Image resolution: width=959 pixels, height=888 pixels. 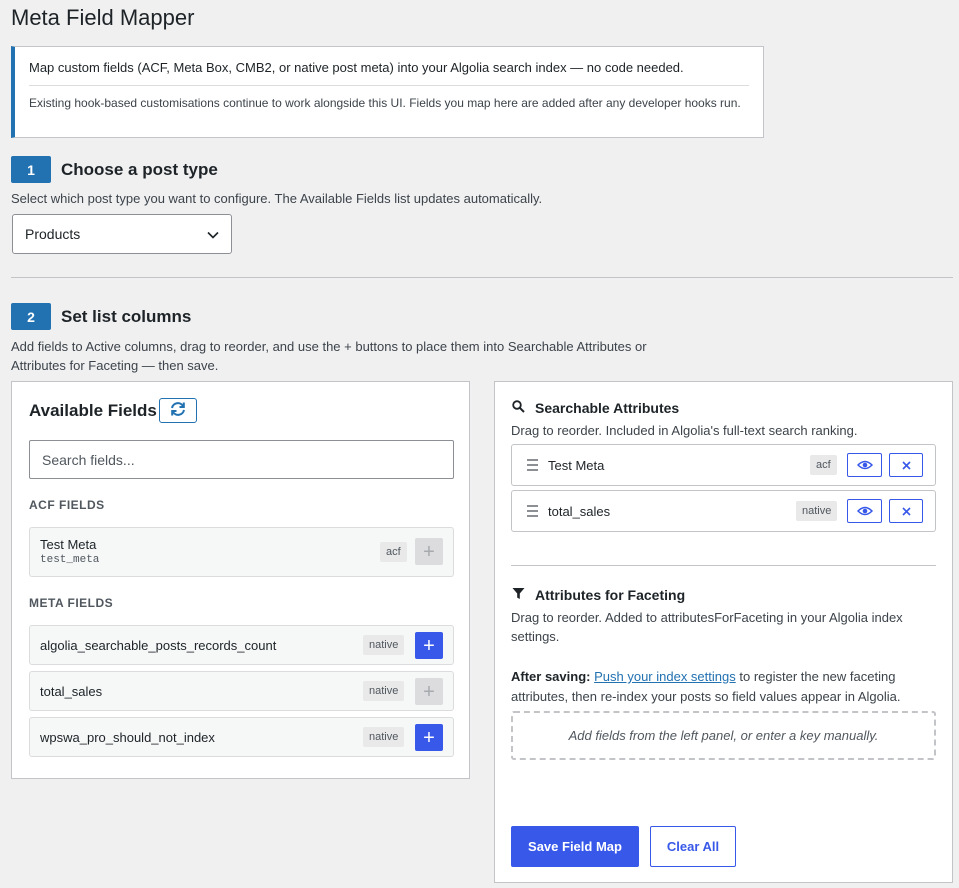 What do you see at coordinates (68, 544) in the screenshot?
I see `field-name: Test Meta` at bounding box center [68, 544].